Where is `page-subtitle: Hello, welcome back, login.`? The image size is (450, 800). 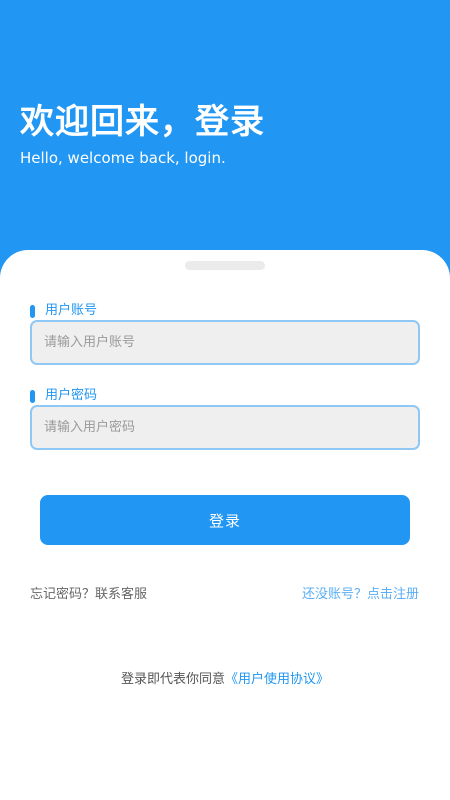
page-subtitle: Hello, welcome back, login. is located at coordinates (123, 158).